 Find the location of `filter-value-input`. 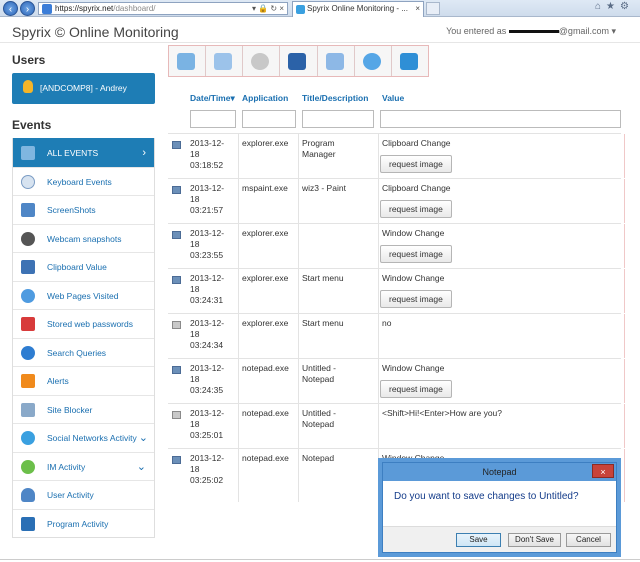

filter-value-input is located at coordinates (500, 119).